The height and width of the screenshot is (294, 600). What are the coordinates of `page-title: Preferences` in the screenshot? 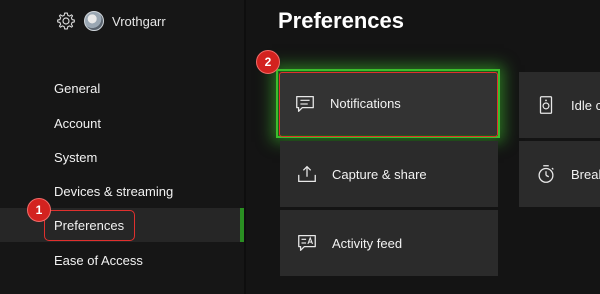 It's located at (341, 20).